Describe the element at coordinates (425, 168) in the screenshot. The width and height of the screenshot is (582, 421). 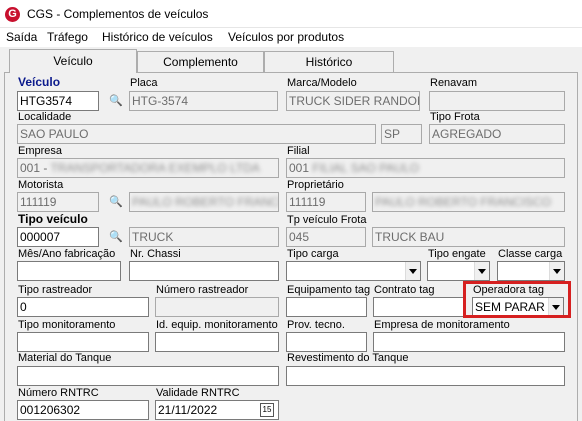
I see `filial-field: 001 FILIAL SAO PAULO` at that location.